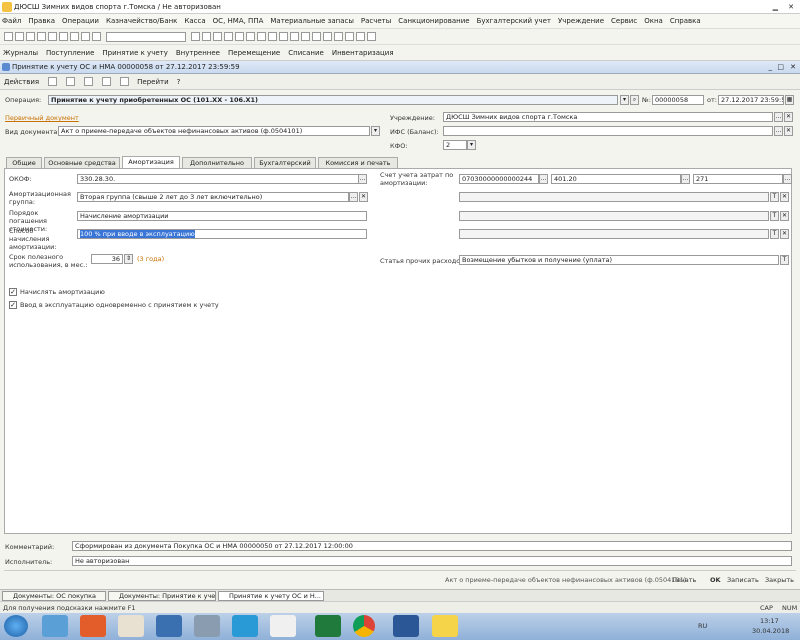 This screenshot has width=800, height=640. What do you see at coordinates (85, 36) in the screenshot?
I see `undo-icon` at bounding box center [85, 36].